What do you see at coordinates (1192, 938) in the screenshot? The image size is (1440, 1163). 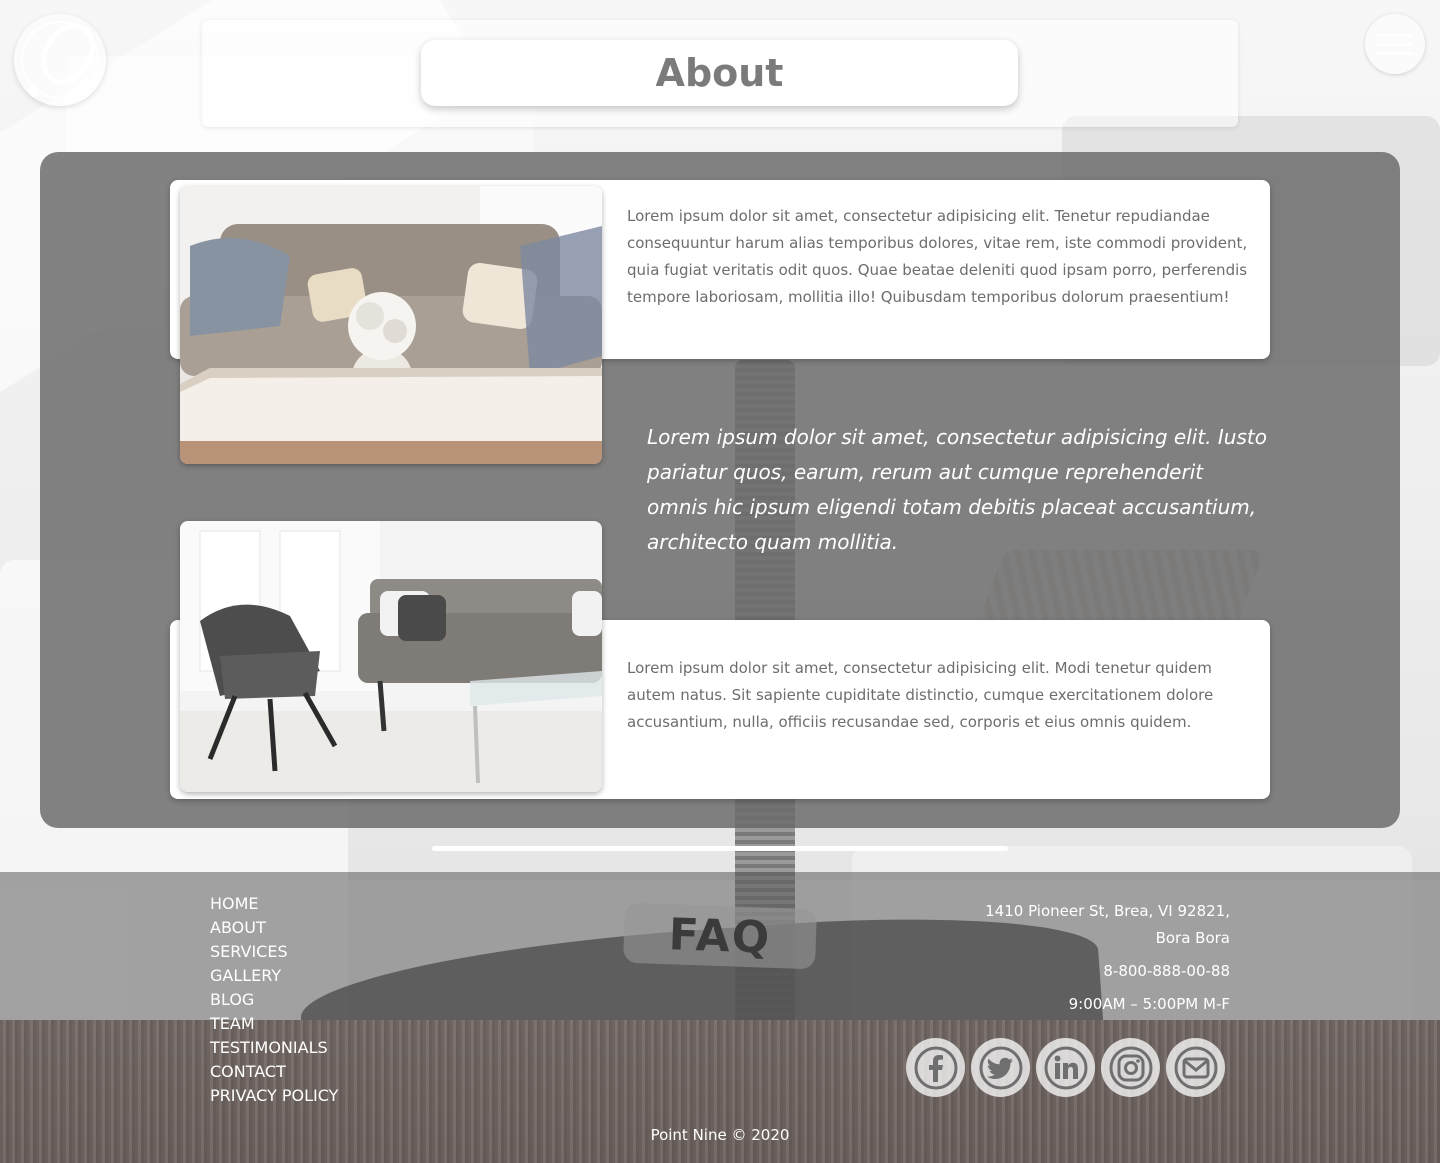 I see `address-line-2: Bora Bora` at bounding box center [1192, 938].